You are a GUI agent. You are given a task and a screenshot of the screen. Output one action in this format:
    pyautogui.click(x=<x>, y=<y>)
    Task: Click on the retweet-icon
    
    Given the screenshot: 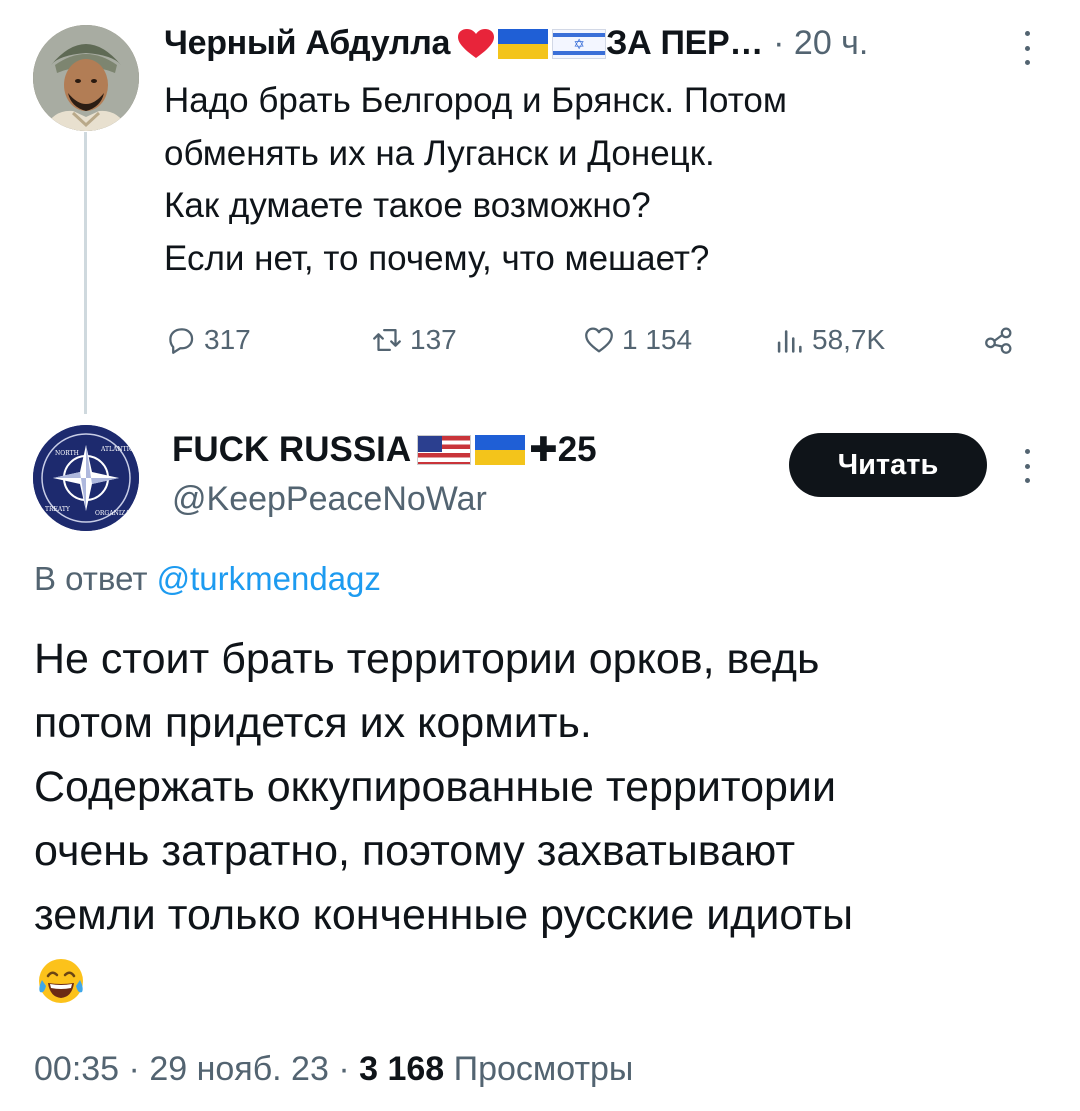 What is the action you would take?
    pyautogui.click(x=387, y=340)
    